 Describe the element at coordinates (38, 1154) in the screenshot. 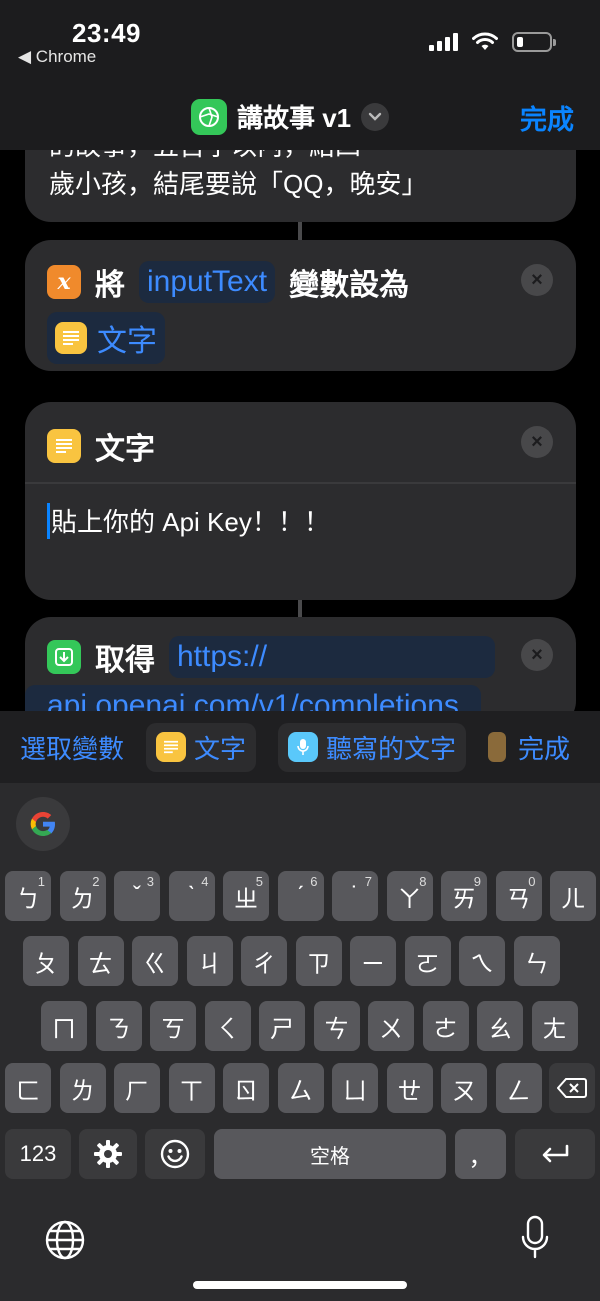

I see `numbers-key: 123` at that location.